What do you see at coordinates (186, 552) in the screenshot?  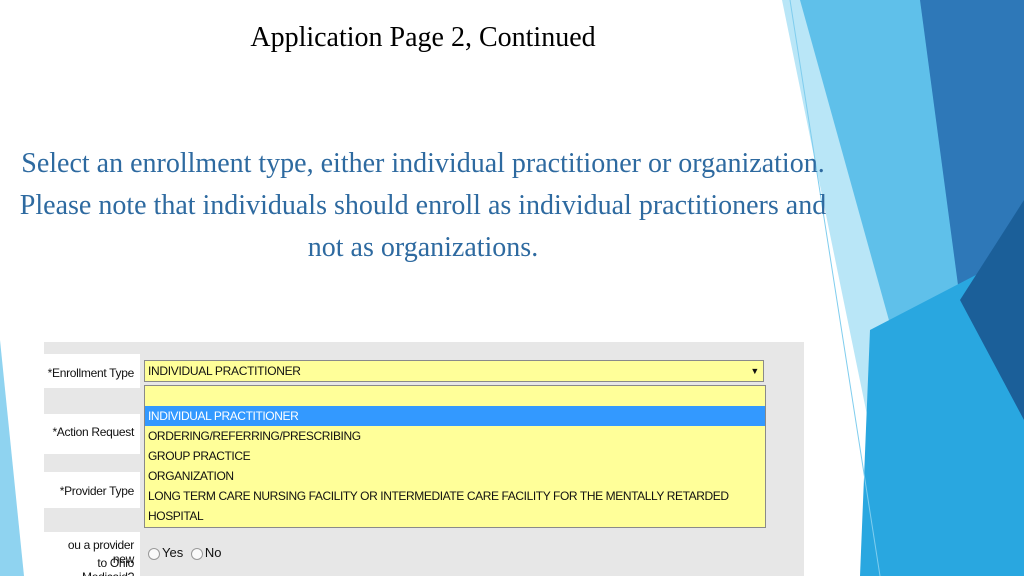 I see `new-provider-radio-group: Yes No` at bounding box center [186, 552].